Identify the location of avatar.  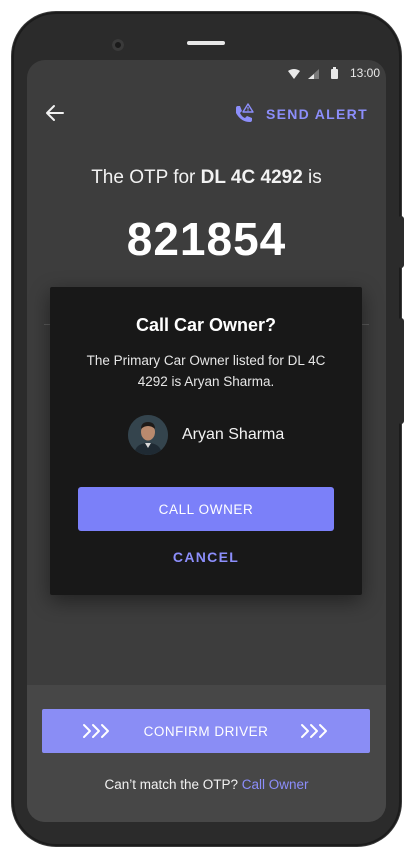
(148, 435).